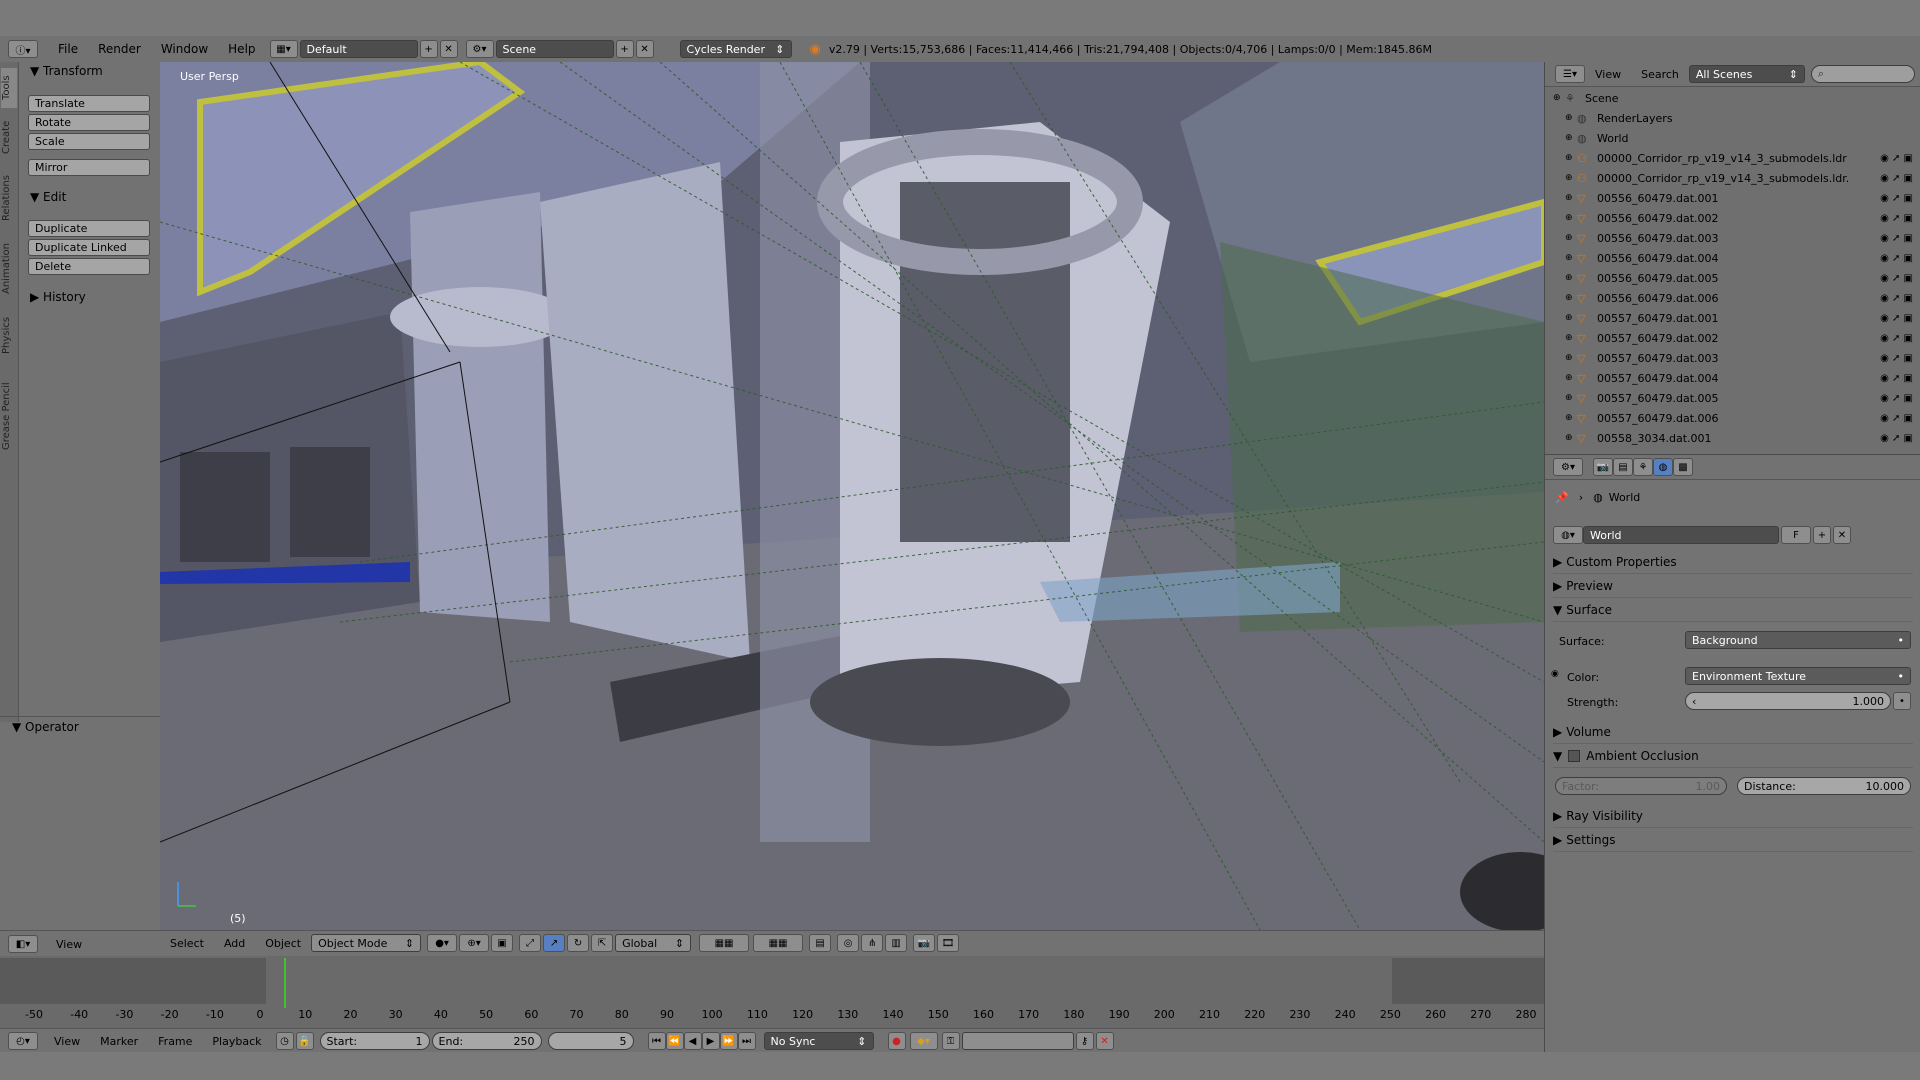  What do you see at coordinates (9, 88) in the screenshot?
I see `tab-tools: Tools` at bounding box center [9, 88].